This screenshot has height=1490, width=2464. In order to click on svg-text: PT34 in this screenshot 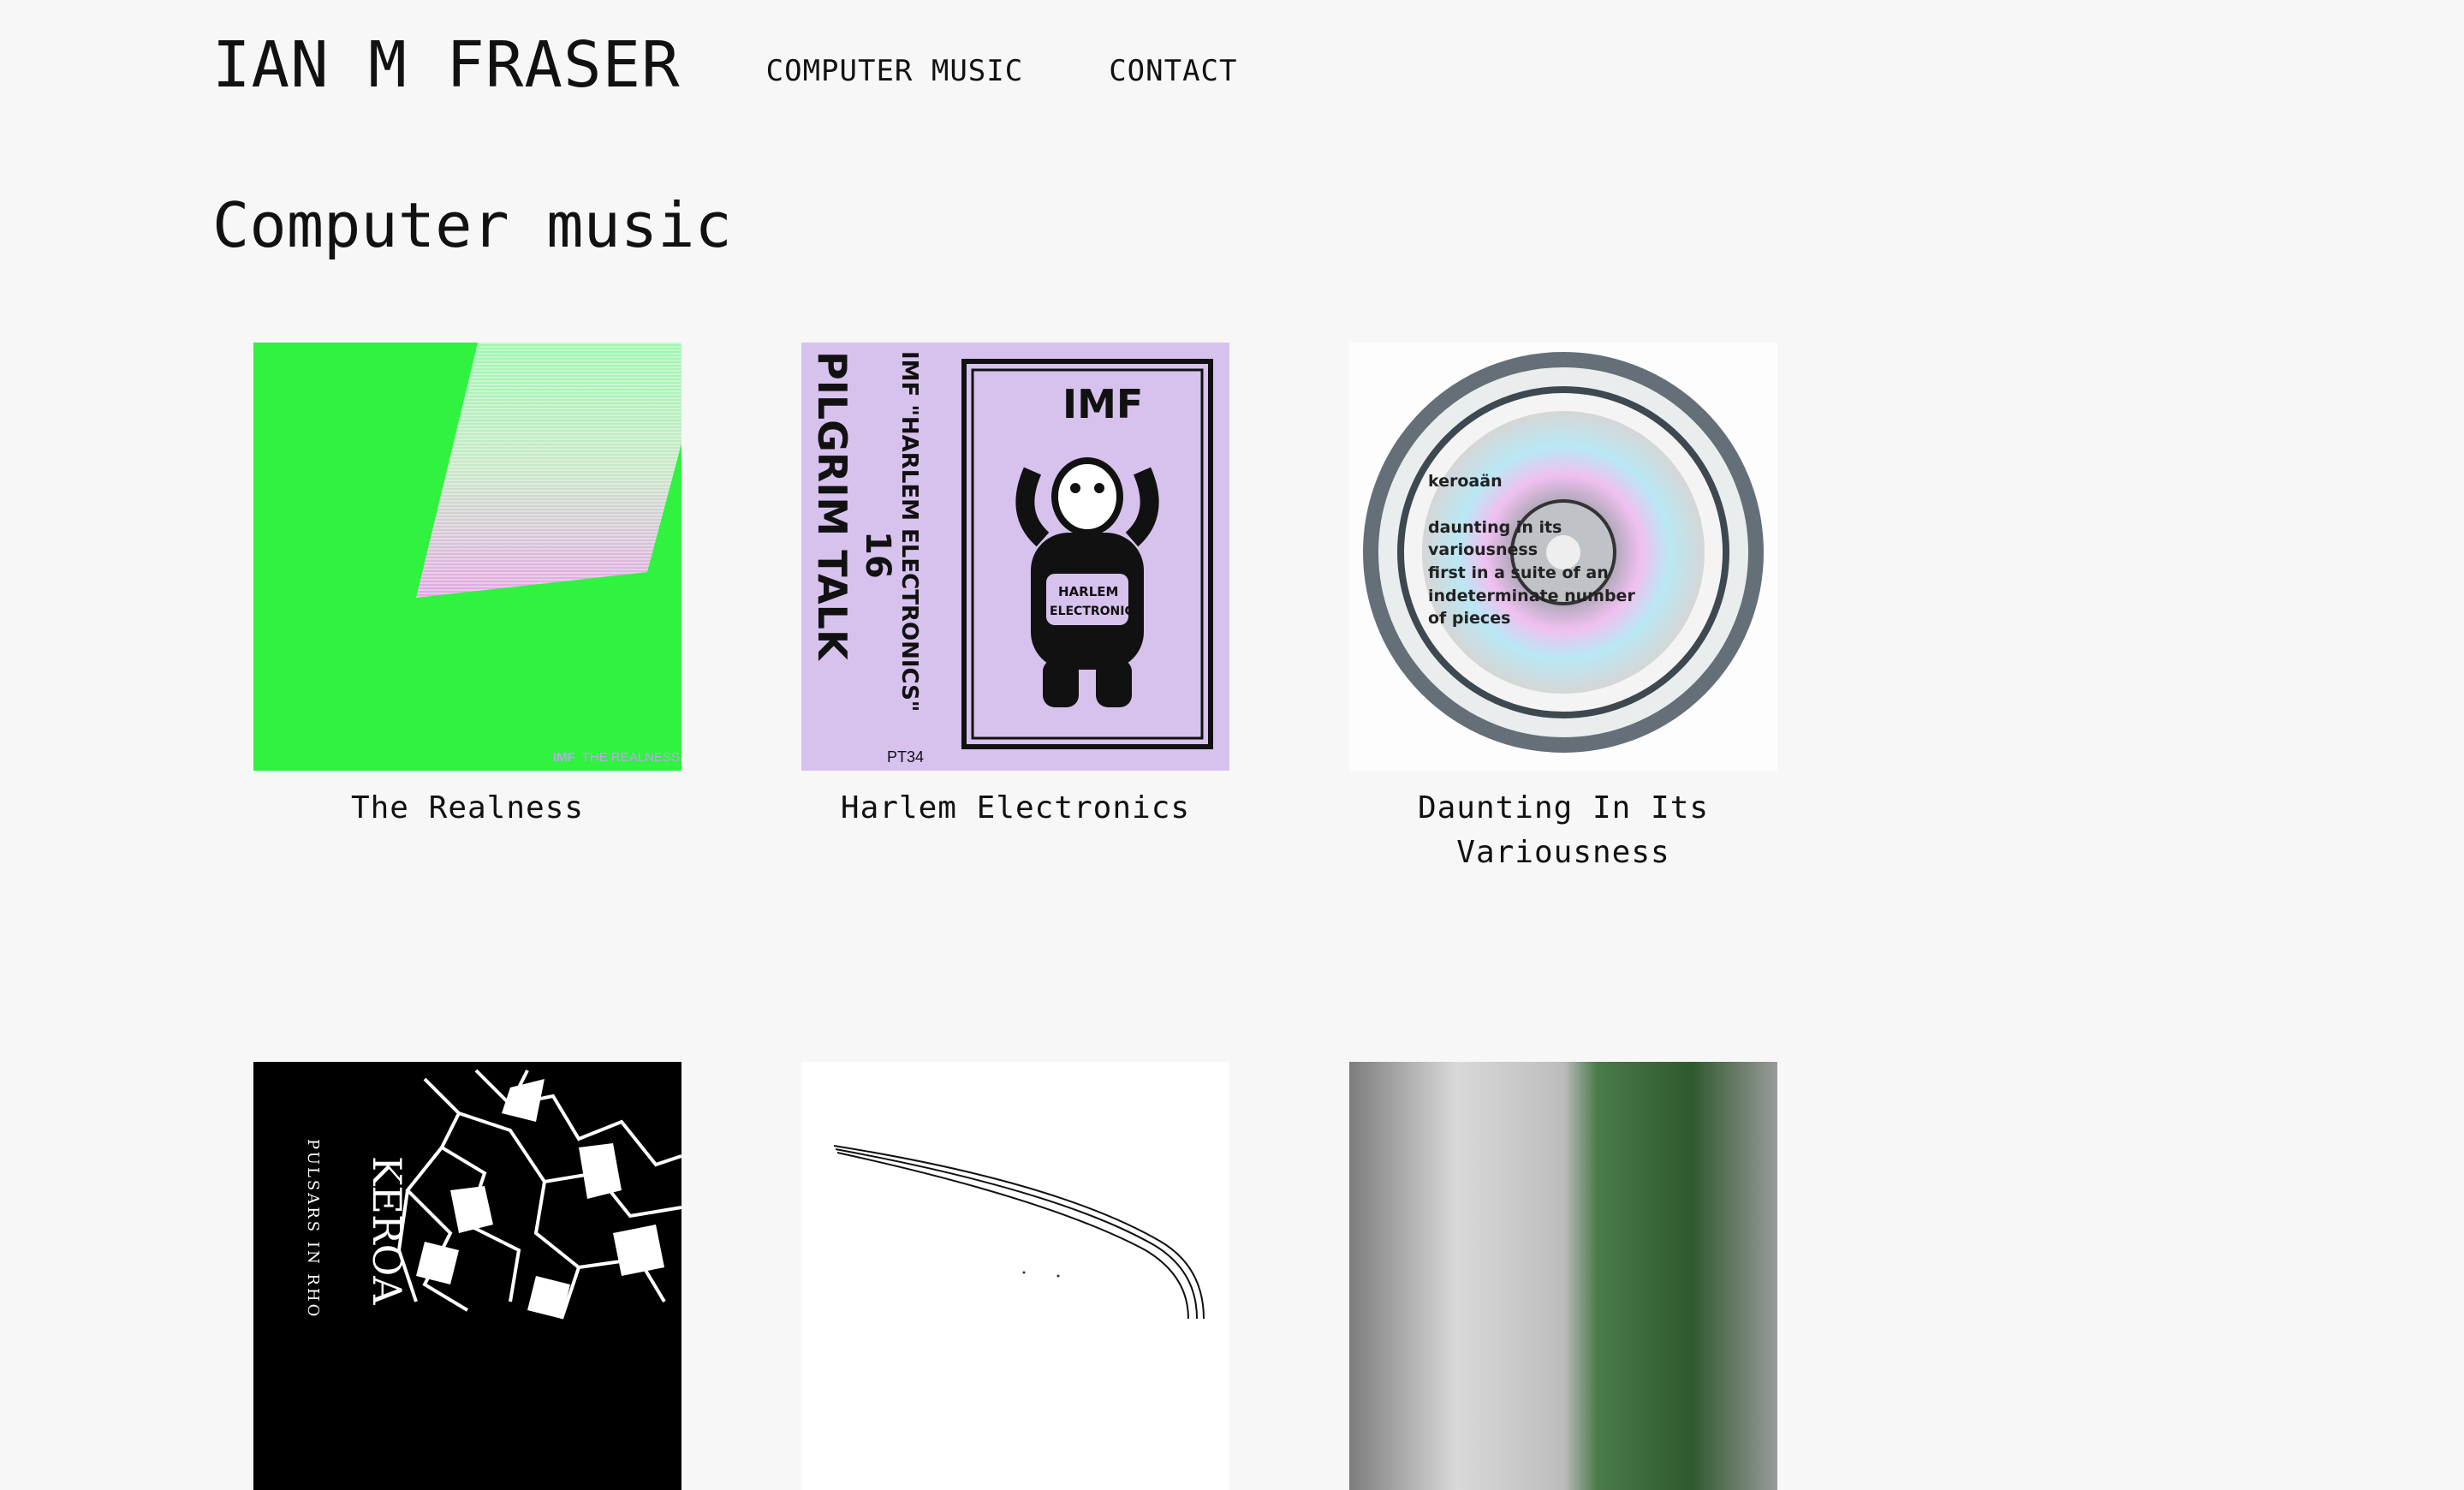, I will do `click(905, 757)`.